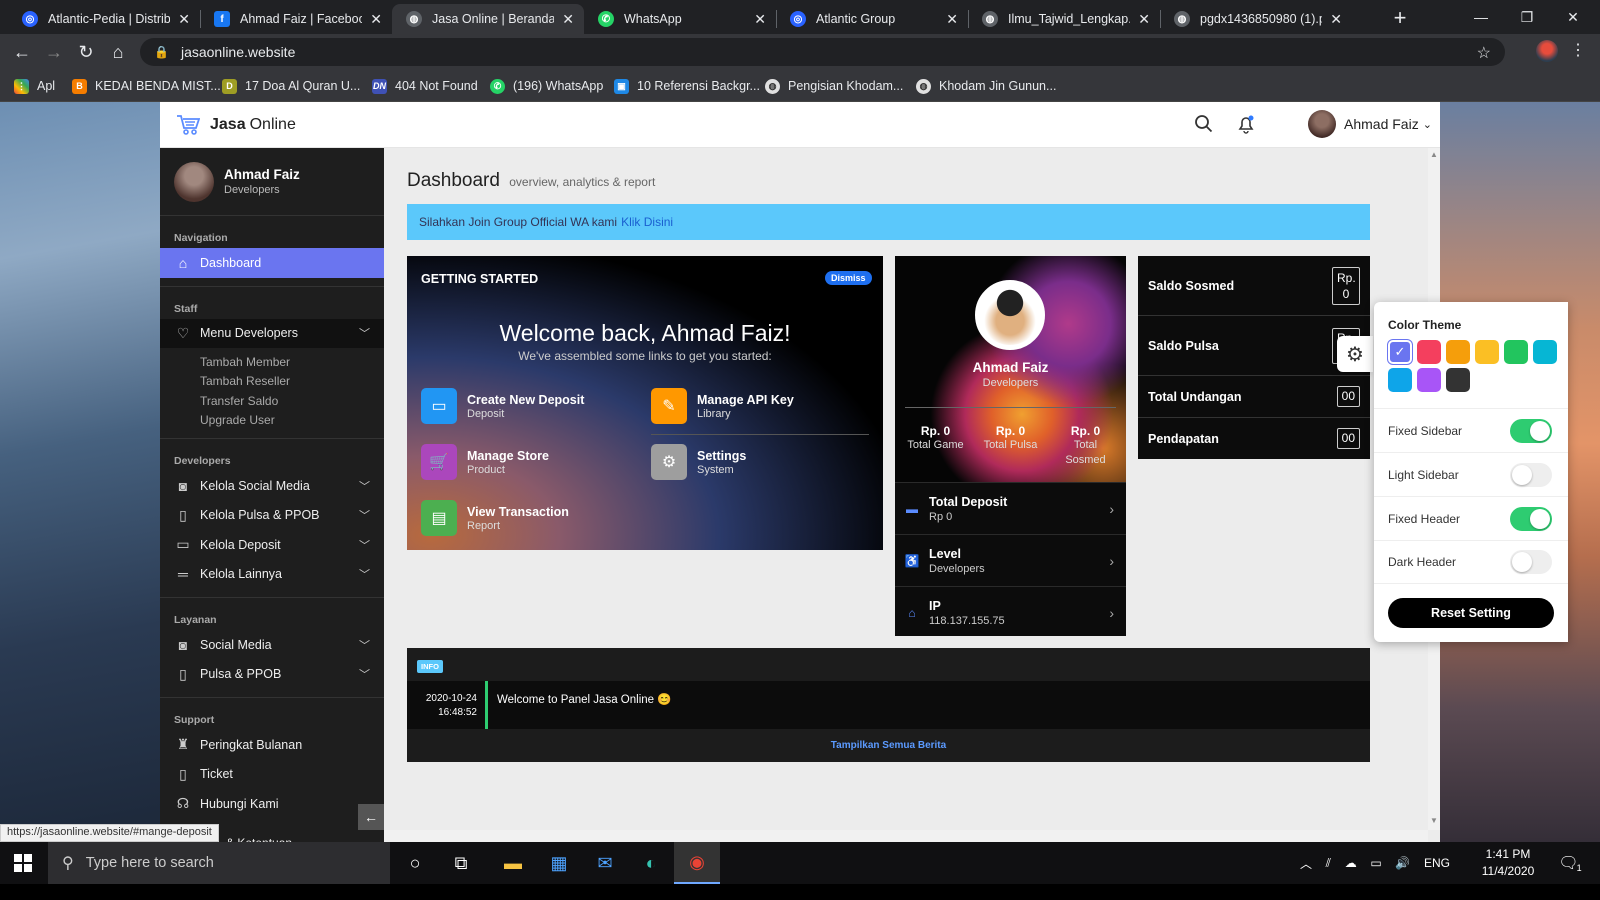 This screenshot has width=1600, height=900. I want to click on minimize-icon: —, so click(1481, 17).